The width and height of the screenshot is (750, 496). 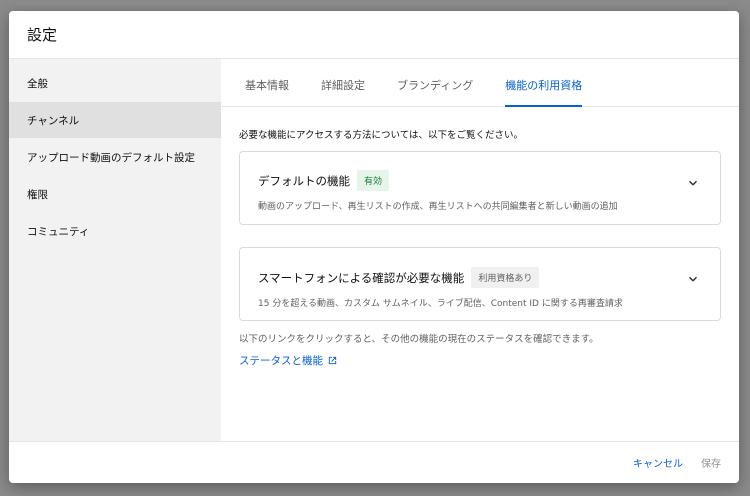 I want to click on status-and-features-link: ステータスと機能, so click(x=480, y=360).